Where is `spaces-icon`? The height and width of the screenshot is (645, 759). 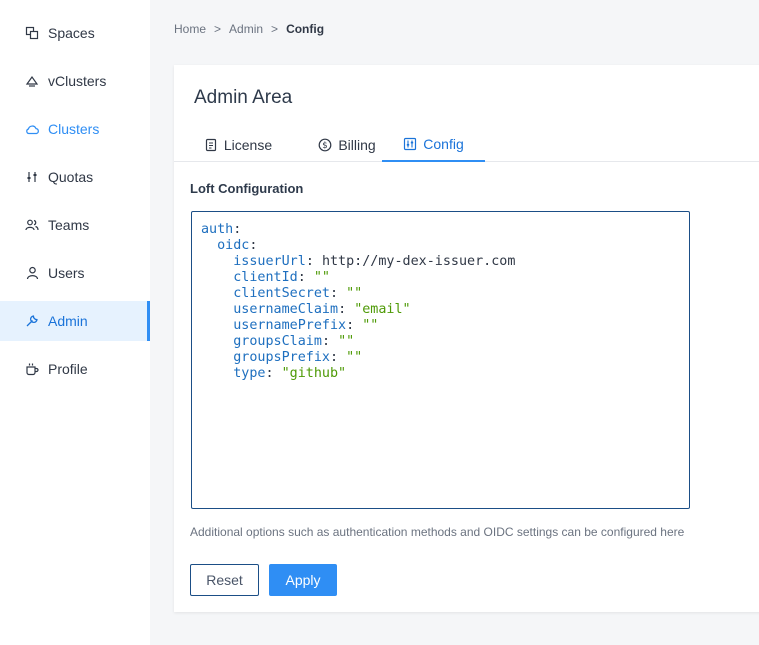
spaces-icon is located at coordinates (32, 33).